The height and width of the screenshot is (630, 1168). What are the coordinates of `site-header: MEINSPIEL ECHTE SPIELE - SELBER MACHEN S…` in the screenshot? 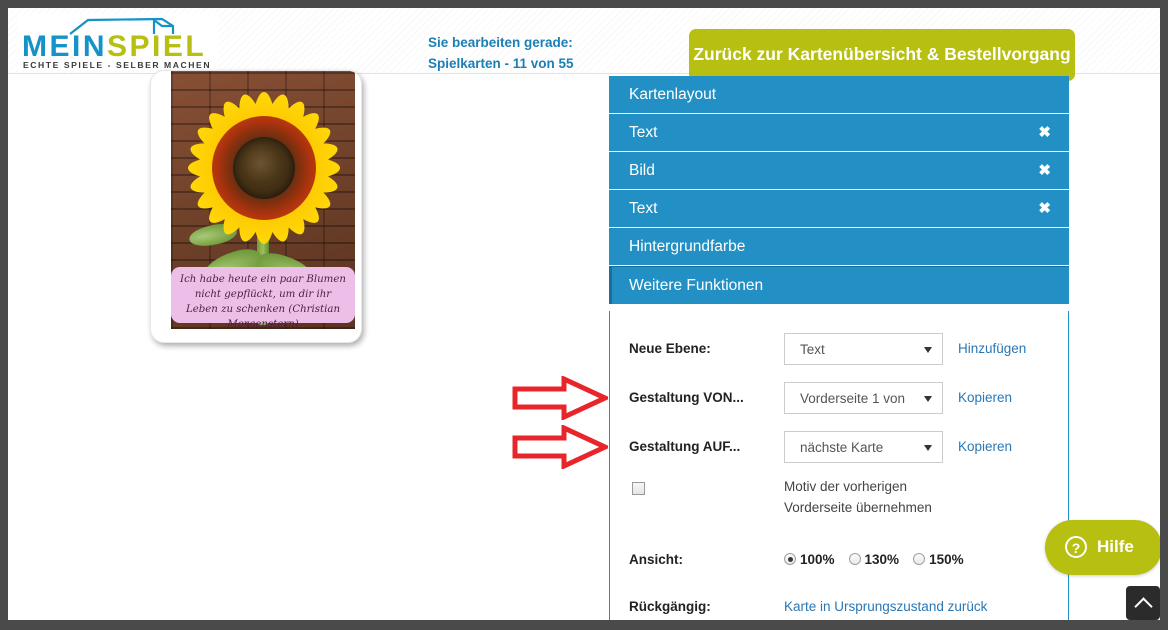 It's located at (584, 44).